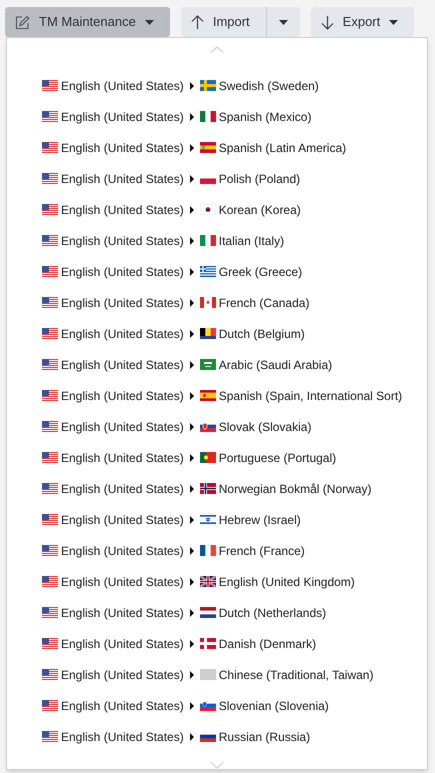 The image size is (435, 773). Describe the element at coordinates (217, 488) in the screenshot. I see `language-pair-item: English (United States) Norwegian Bokmål (Norway)` at that location.